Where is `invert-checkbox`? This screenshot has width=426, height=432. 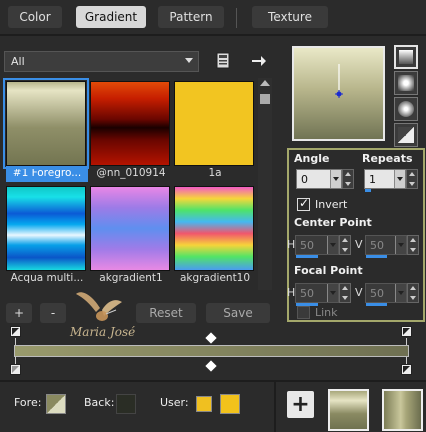
invert-checkbox is located at coordinates (303, 203).